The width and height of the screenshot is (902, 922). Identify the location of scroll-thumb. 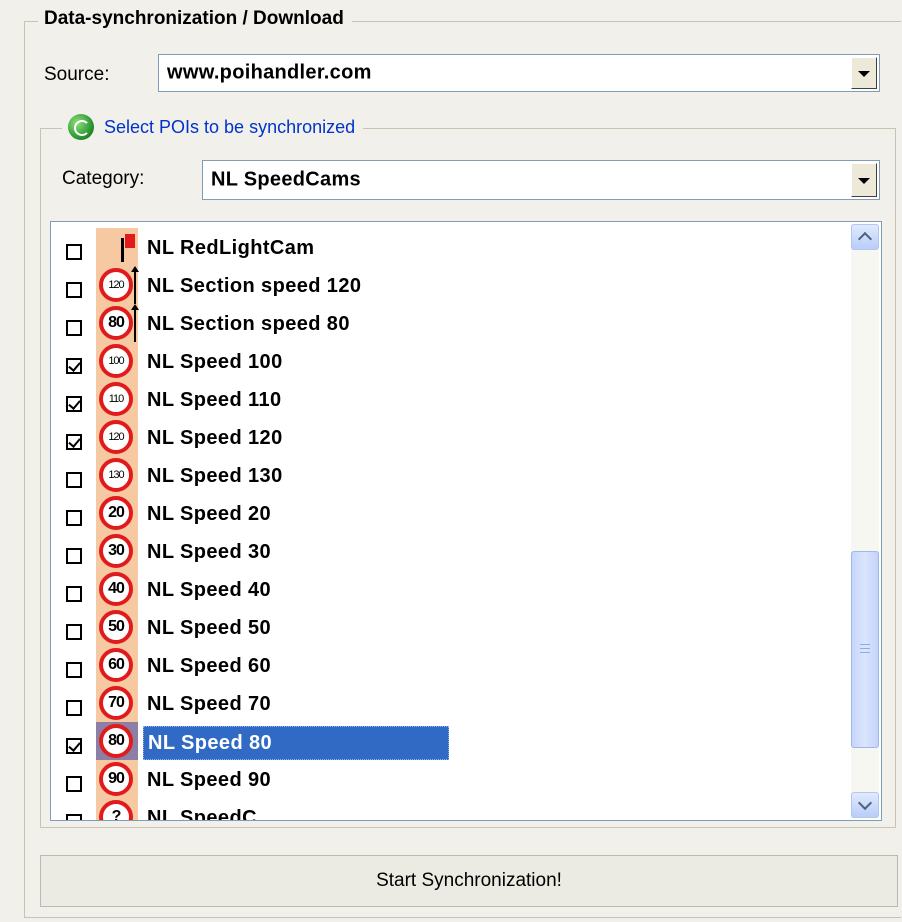
(865, 649).